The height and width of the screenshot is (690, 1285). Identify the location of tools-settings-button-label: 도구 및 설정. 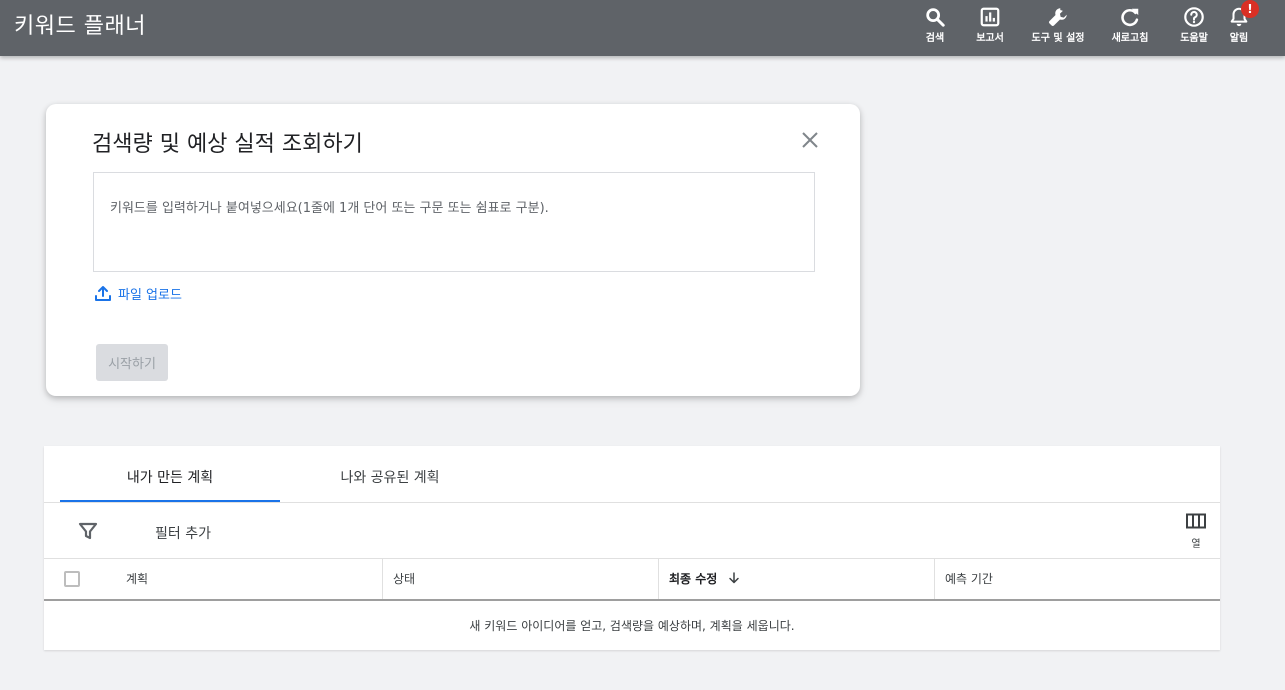
(1058, 38).